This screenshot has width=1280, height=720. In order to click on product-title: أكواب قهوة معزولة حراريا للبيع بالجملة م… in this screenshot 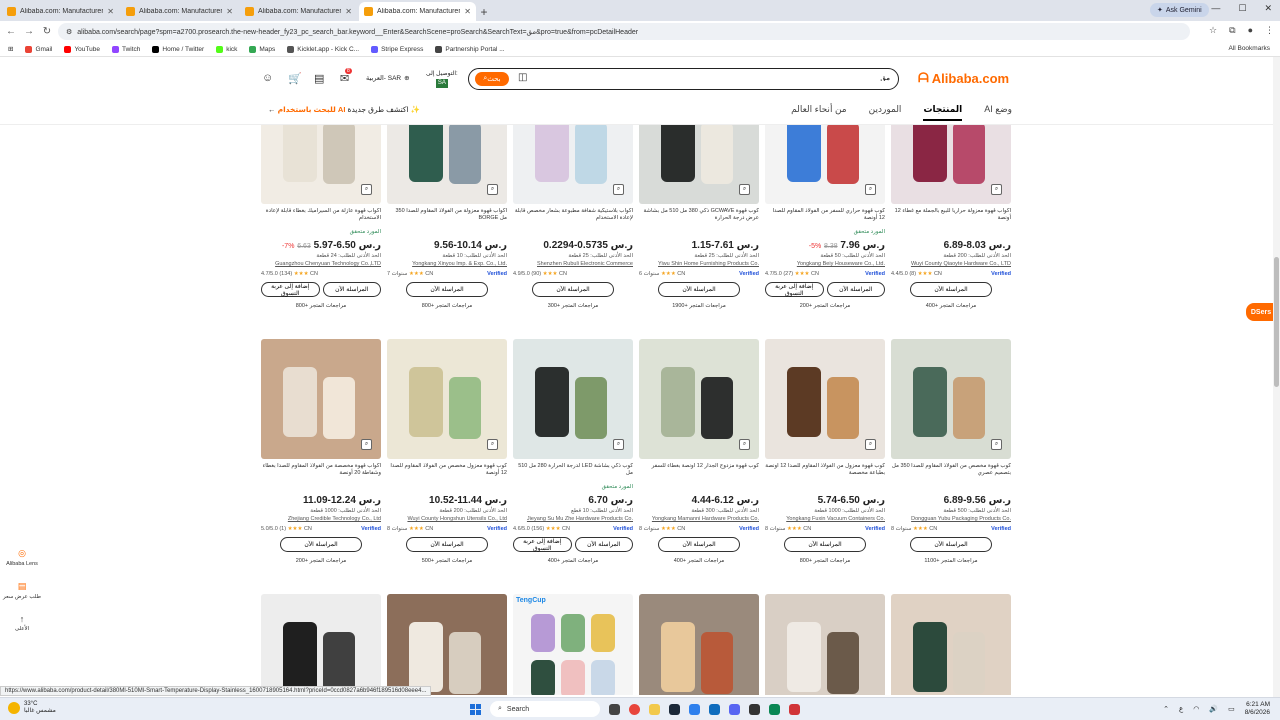, I will do `click(951, 218)`.